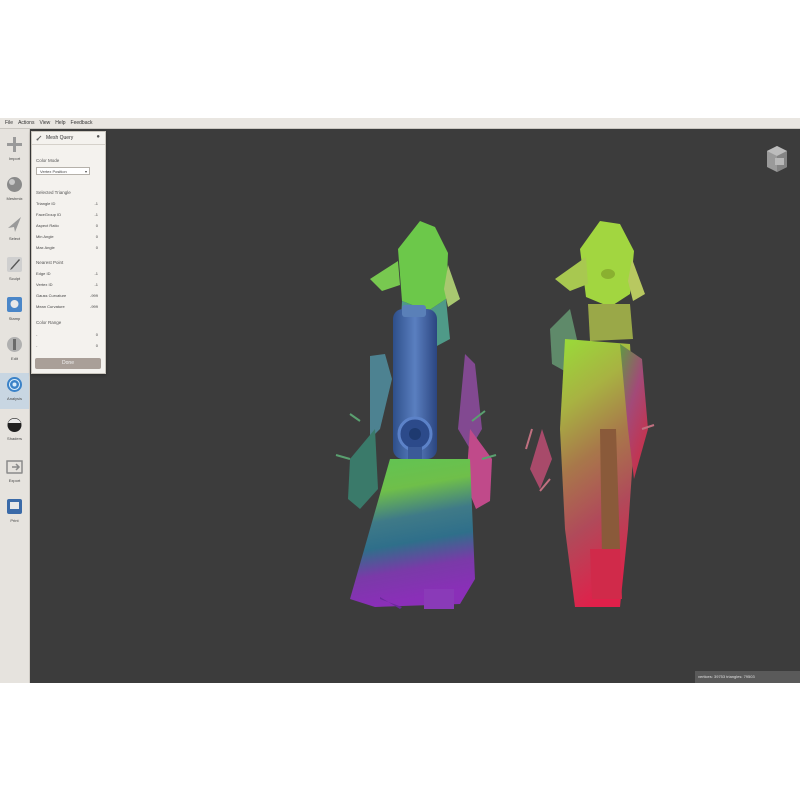 Image resolution: width=800 pixels, height=800 pixels. What do you see at coordinates (14, 480) in the screenshot?
I see `tool-label: Export` at bounding box center [14, 480].